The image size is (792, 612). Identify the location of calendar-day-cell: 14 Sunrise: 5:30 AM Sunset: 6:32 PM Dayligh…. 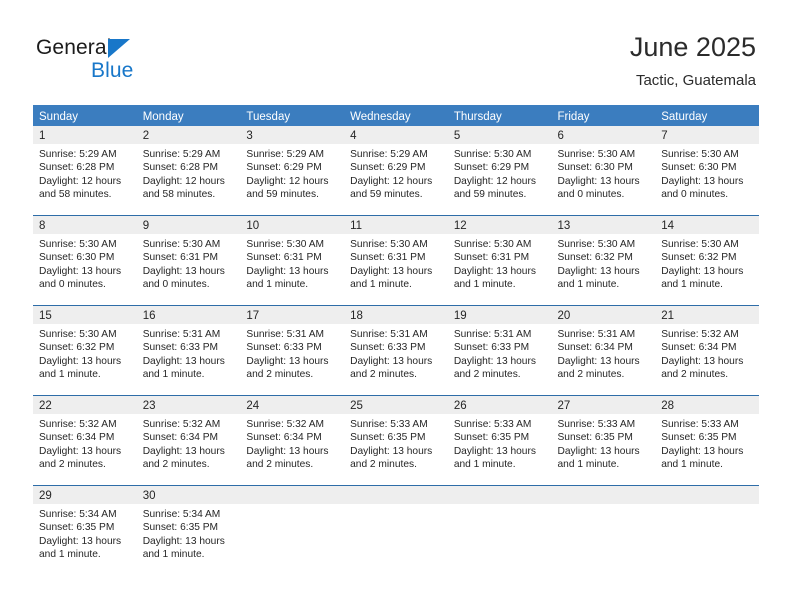
(707, 260).